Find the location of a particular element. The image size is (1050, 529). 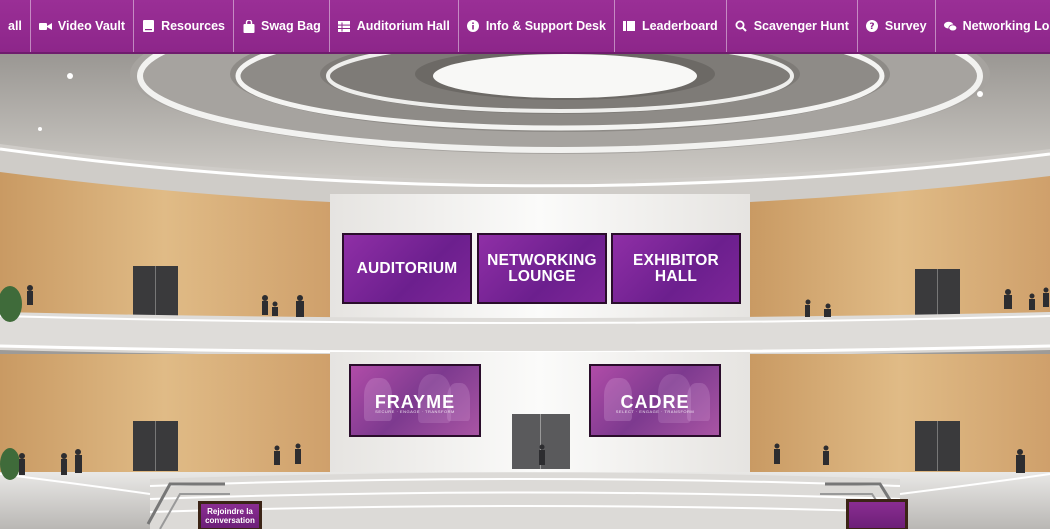

nav-item-label: Leaderboard is located at coordinates (679, 26).